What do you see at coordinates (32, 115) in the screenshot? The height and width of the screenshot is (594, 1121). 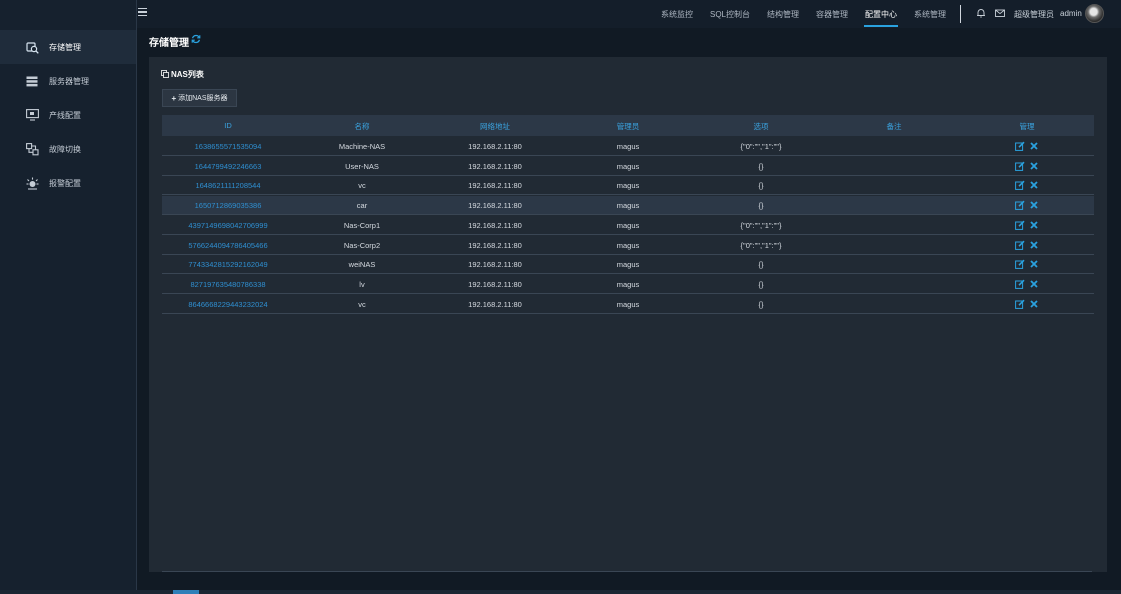 I see `monitor-icon` at bounding box center [32, 115].